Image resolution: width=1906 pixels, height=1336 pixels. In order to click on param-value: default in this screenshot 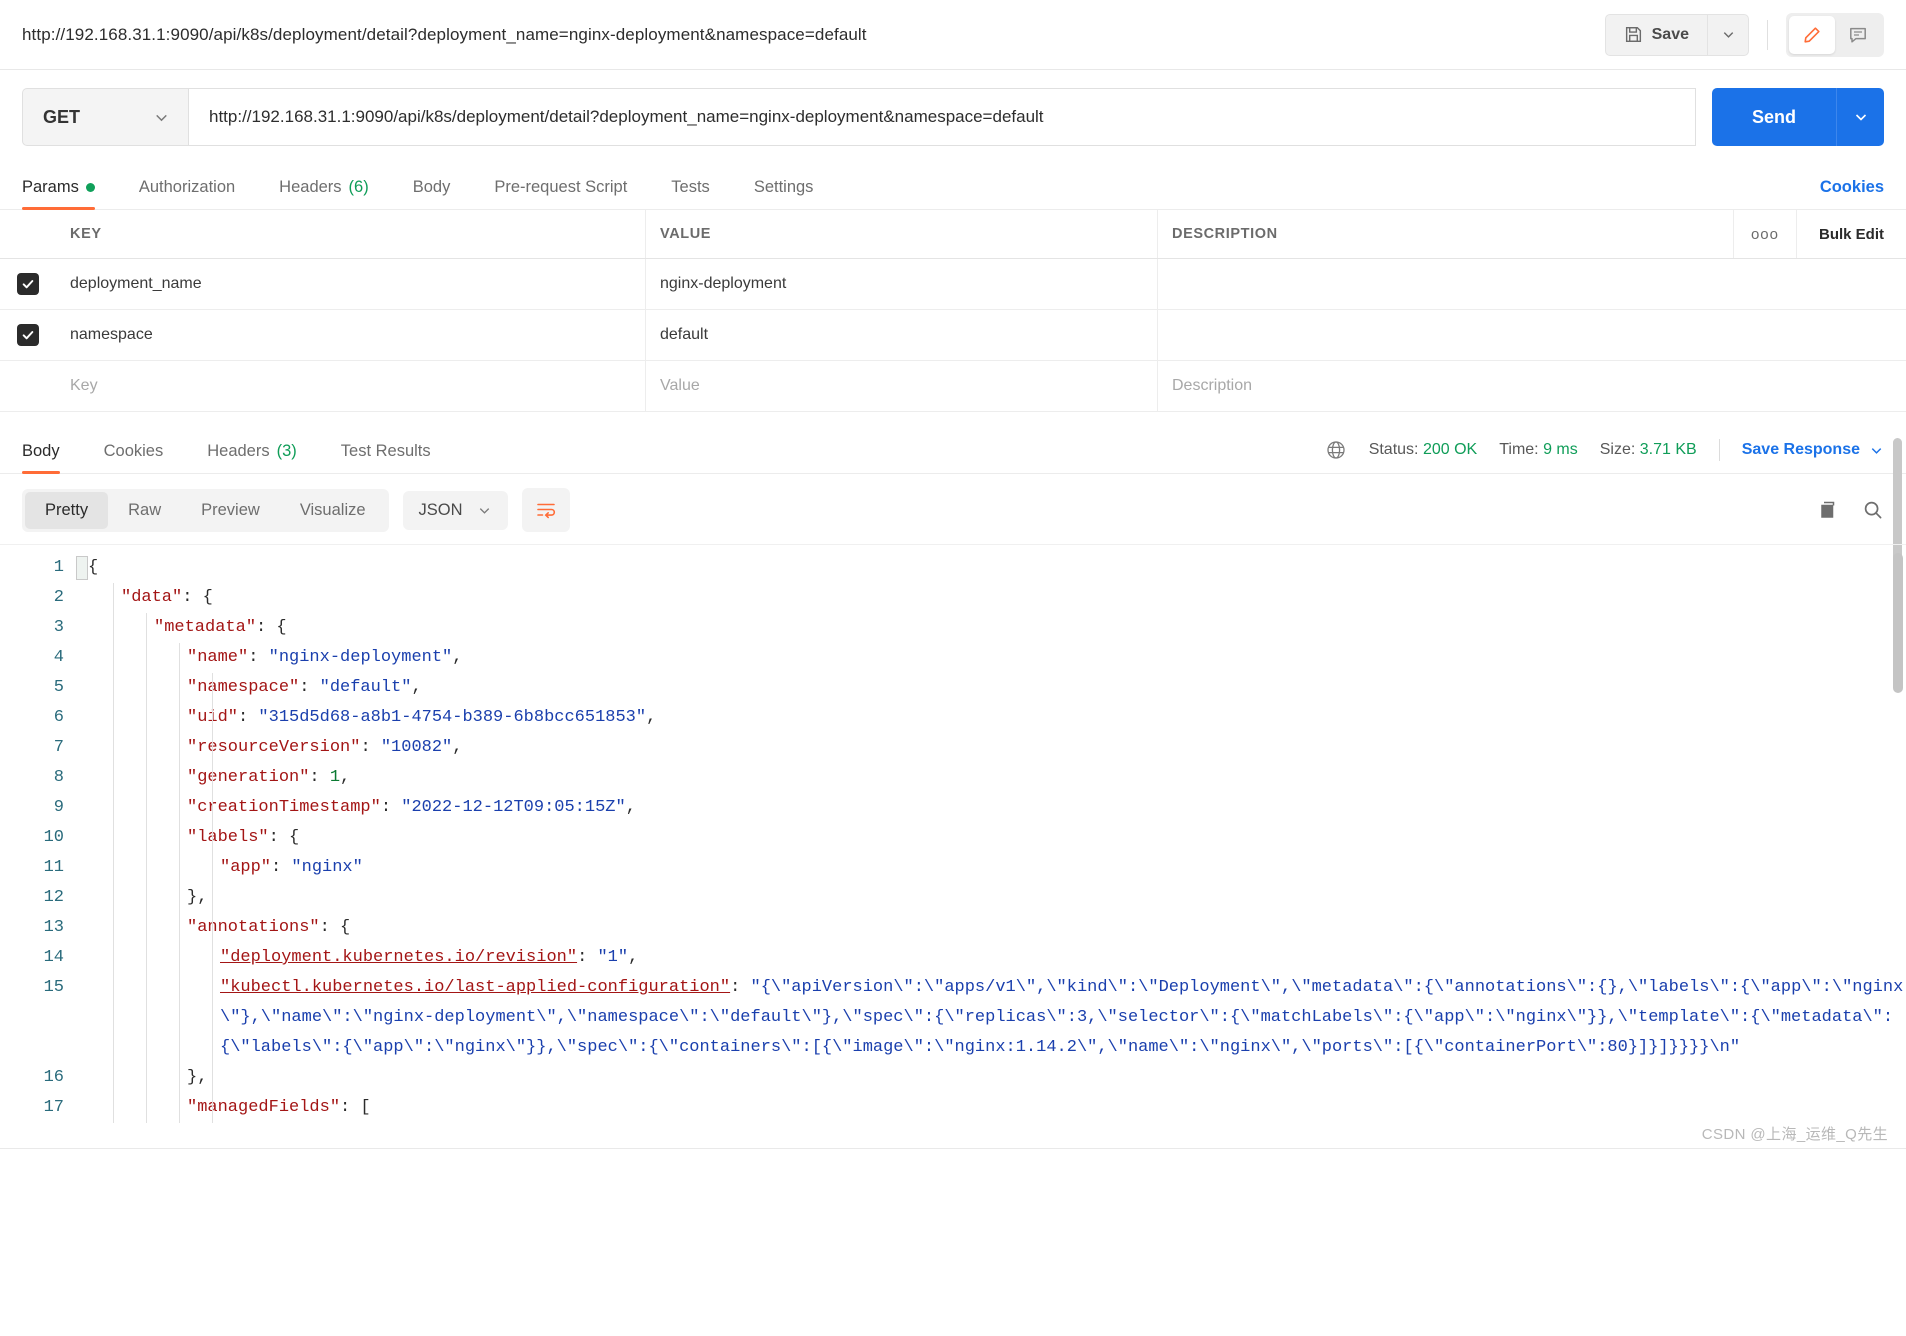, I will do `click(902, 335)`.